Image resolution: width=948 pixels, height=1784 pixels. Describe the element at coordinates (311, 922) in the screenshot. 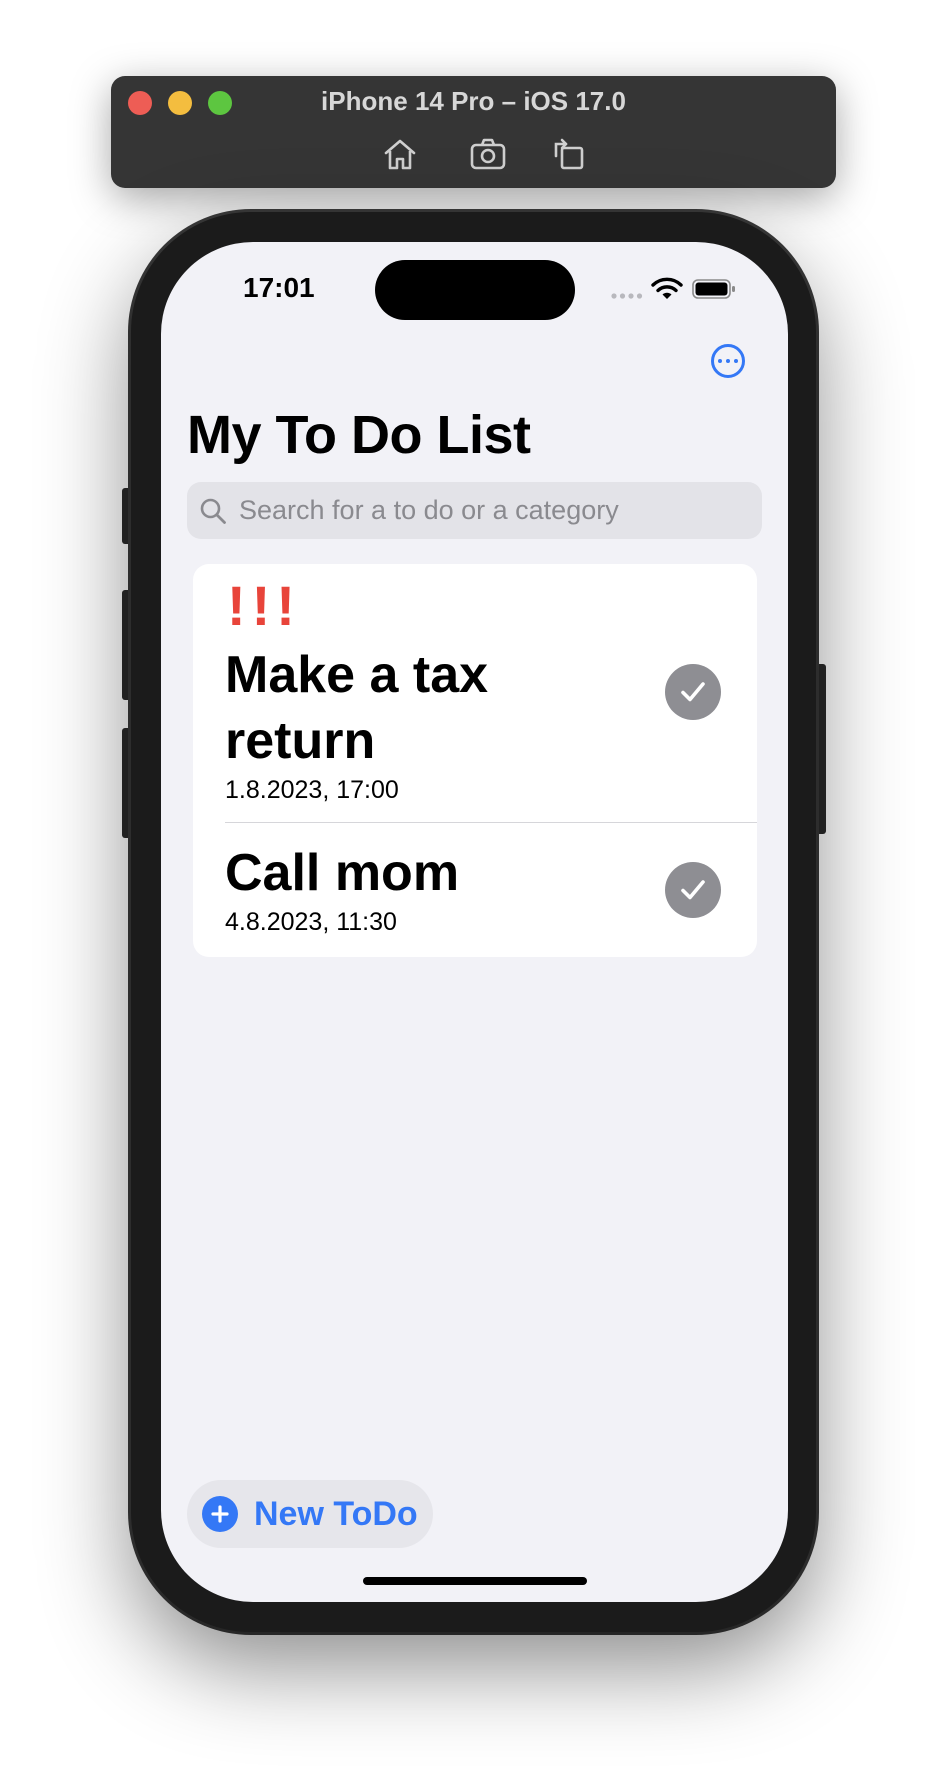

I see `todo-date: 4.8.2023, 11:30` at that location.